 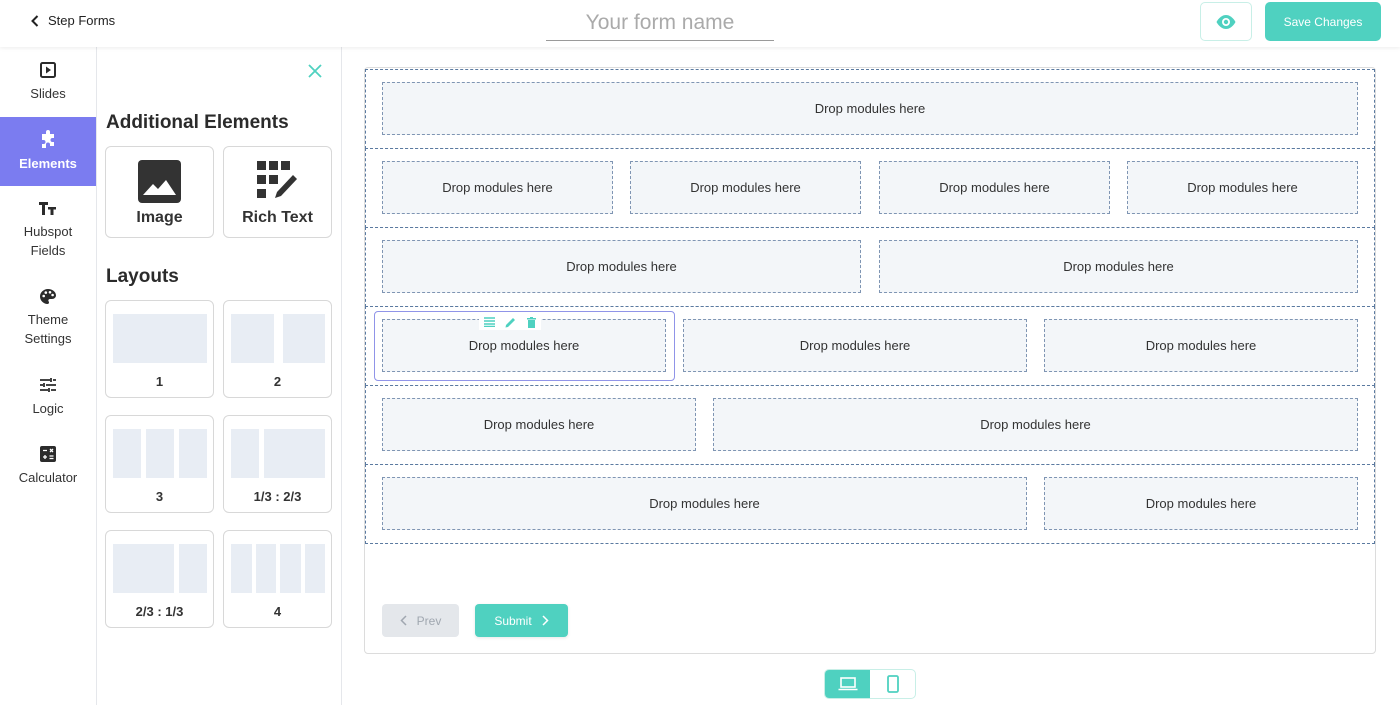 What do you see at coordinates (159, 496) in the screenshot?
I see `layout-label: 3` at bounding box center [159, 496].